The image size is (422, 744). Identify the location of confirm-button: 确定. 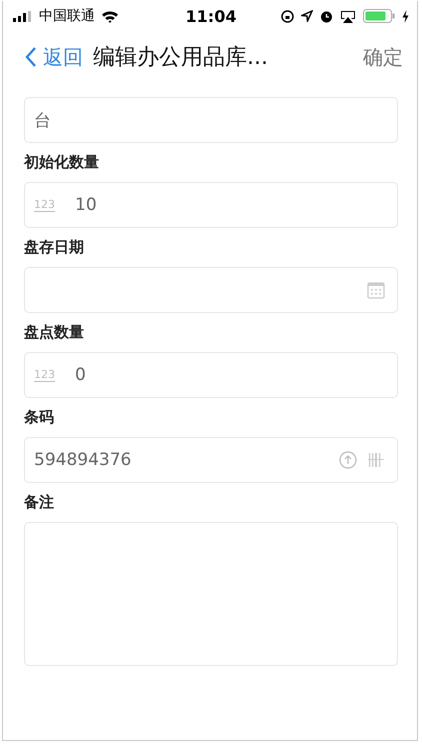
(383, 57).